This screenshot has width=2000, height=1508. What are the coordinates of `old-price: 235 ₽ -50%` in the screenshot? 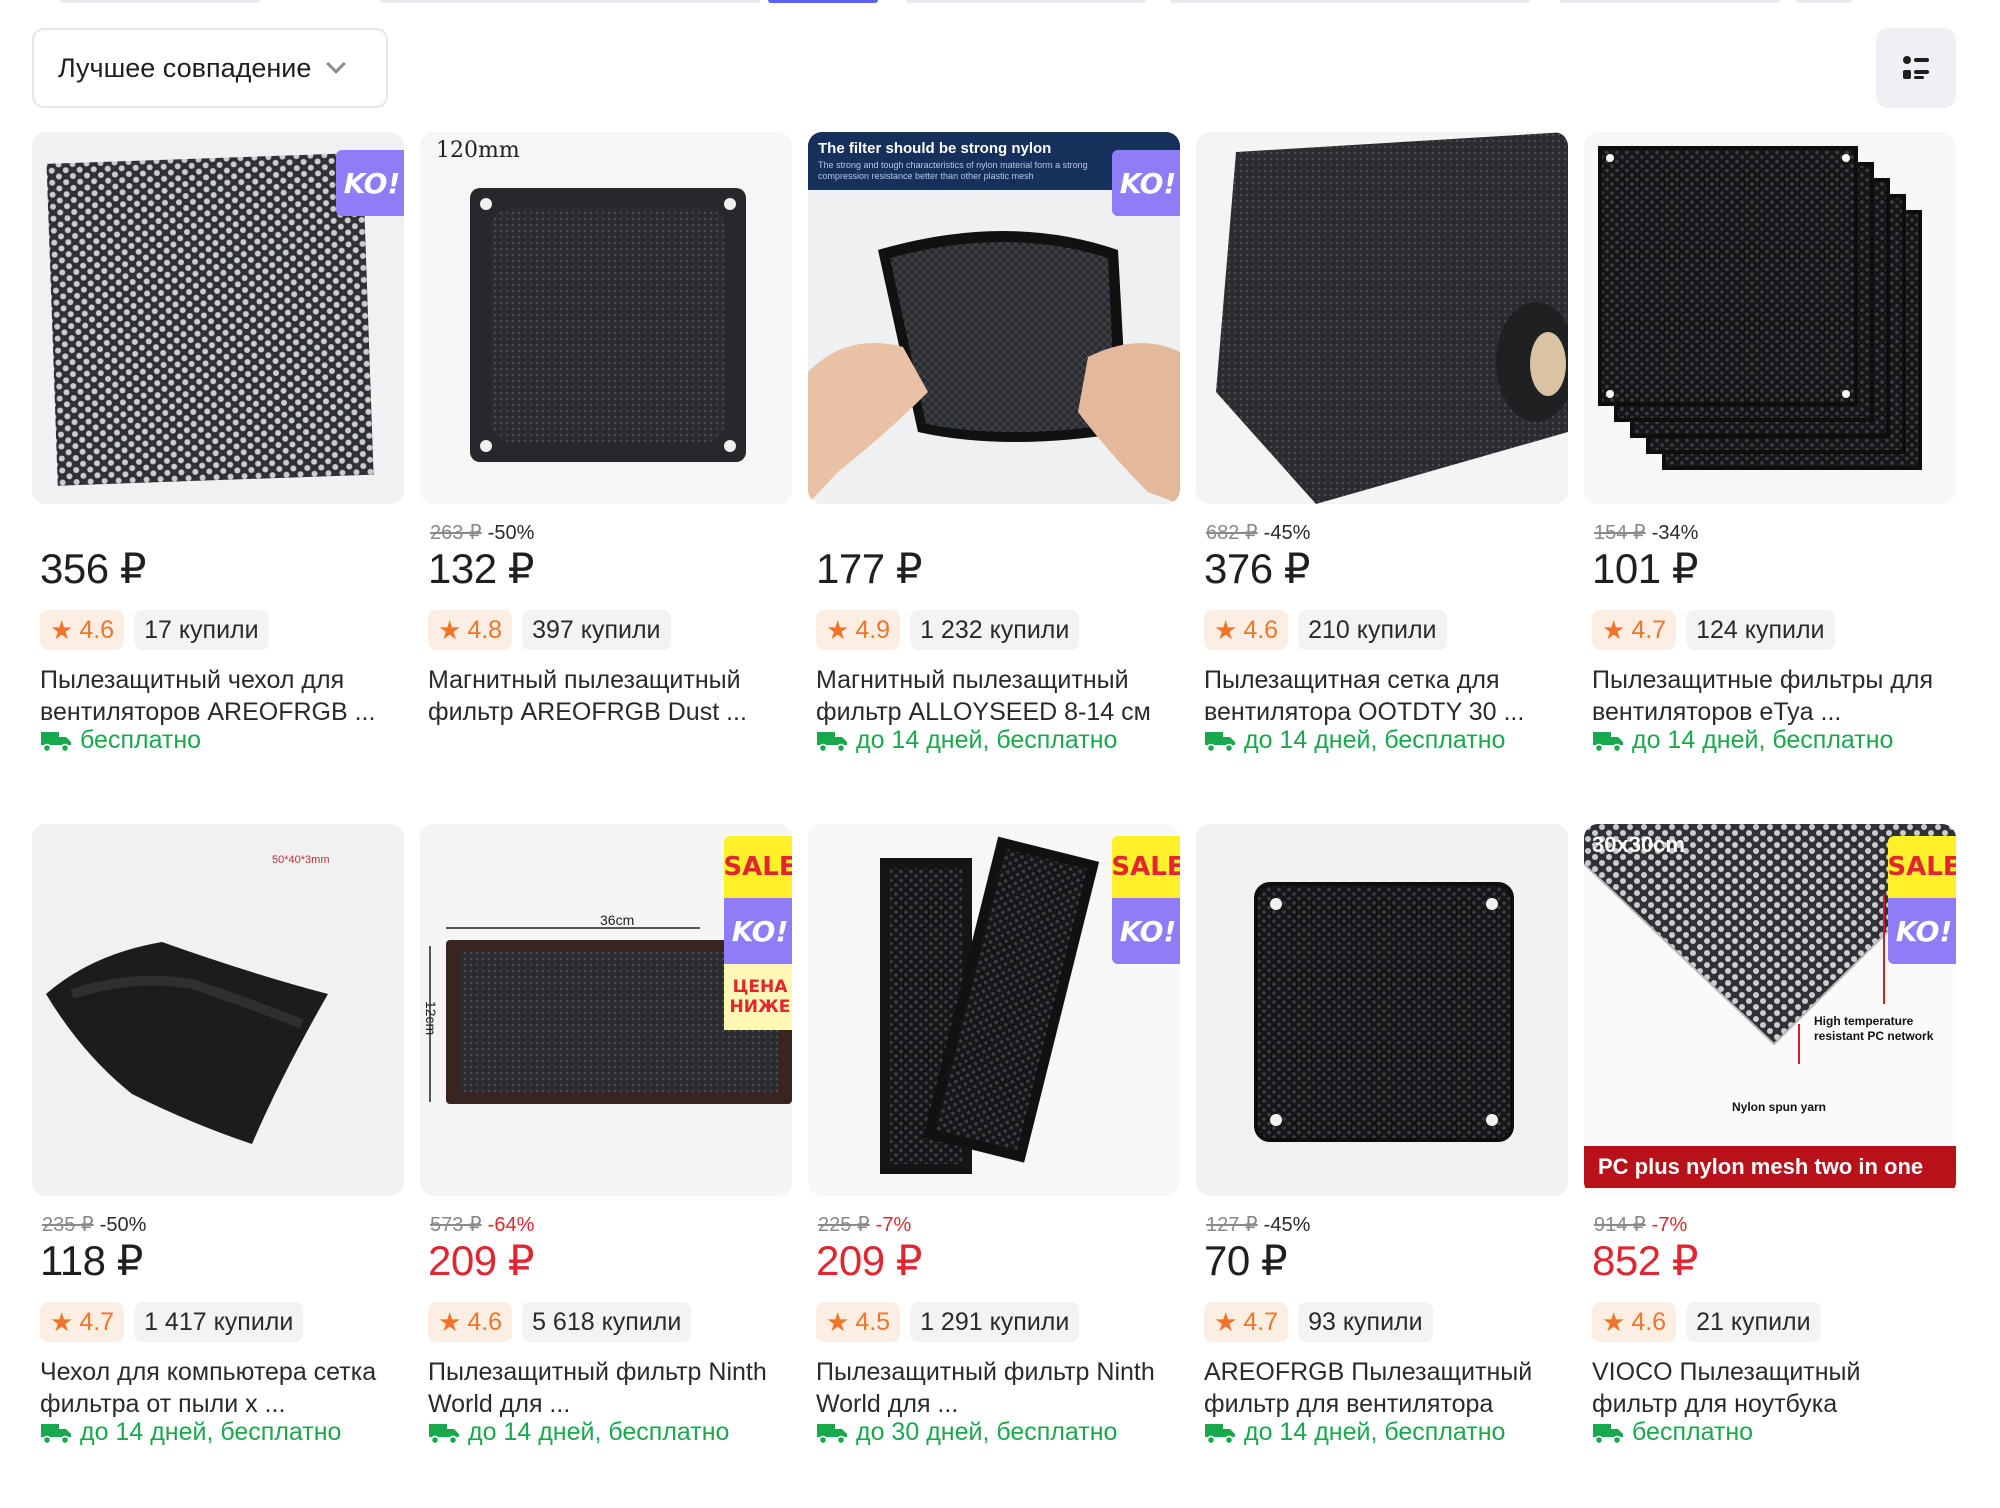 It's located at (94, 1225).